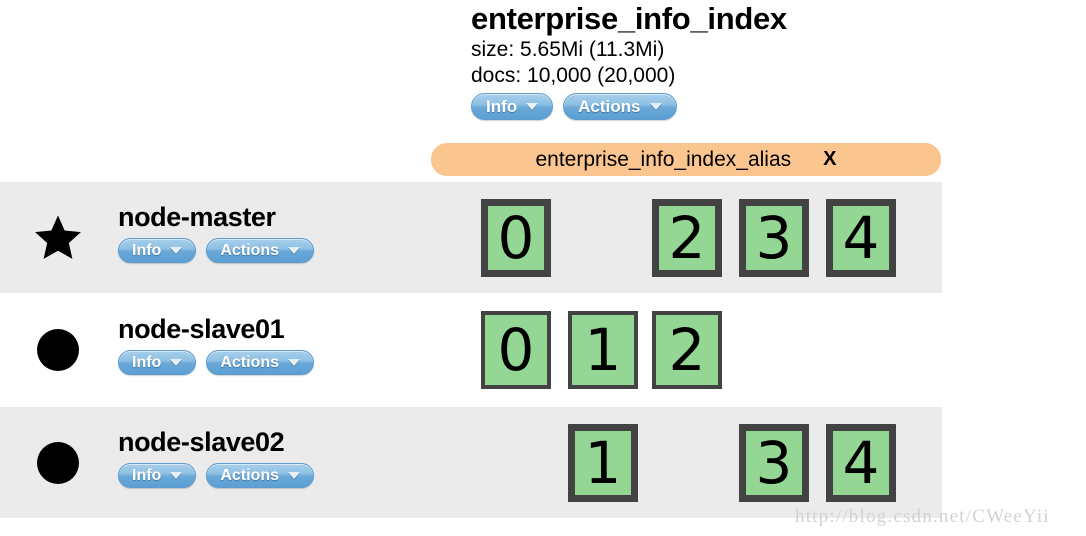 The width and height of the screenshot is (1086, 536). I want to click on shard-grid: 012, so click(711, 349).